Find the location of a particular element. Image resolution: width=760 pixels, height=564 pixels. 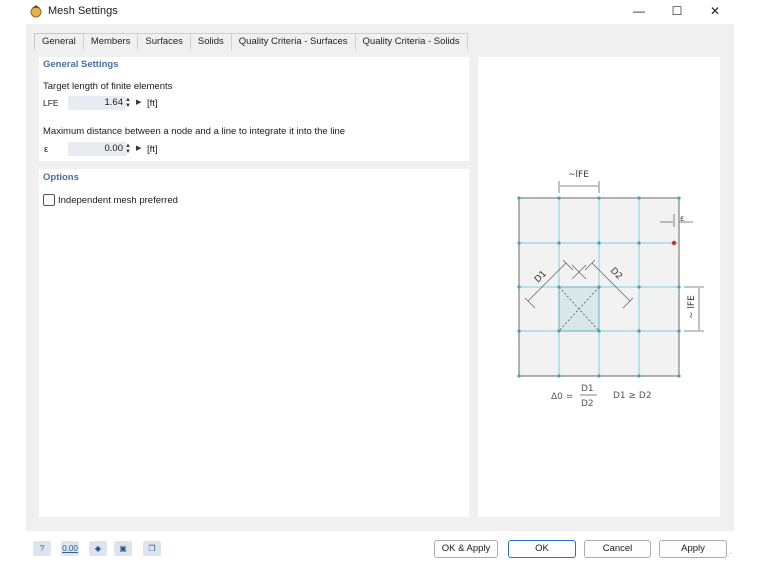

lfe-input: 1.64 is located at coordinates (97, 103).